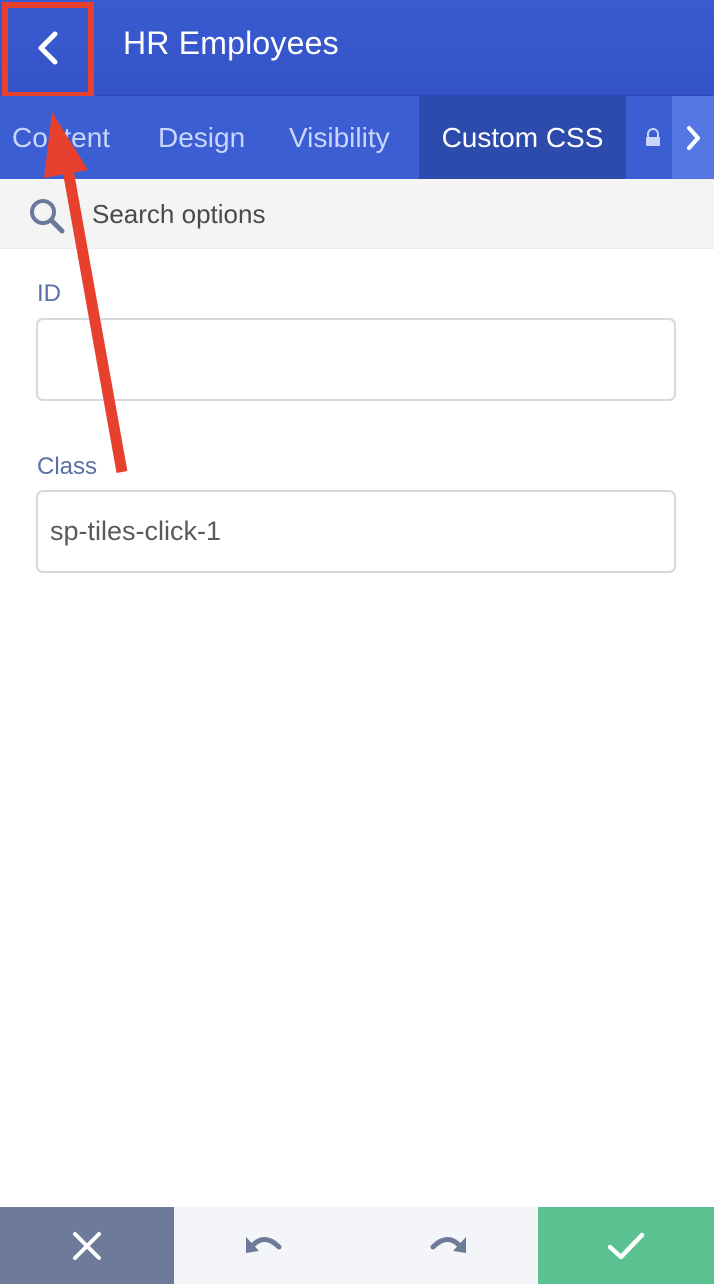 The height and width of the screenshot is (1284, 714). I want to click on tab-design: Design, so click(201, 137).